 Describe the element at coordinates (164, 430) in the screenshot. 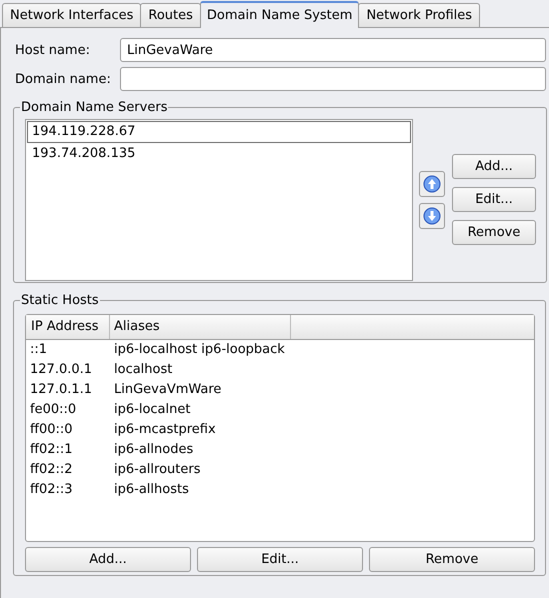

I see `table-cell-text: ip6-mcastprefix` at that location.